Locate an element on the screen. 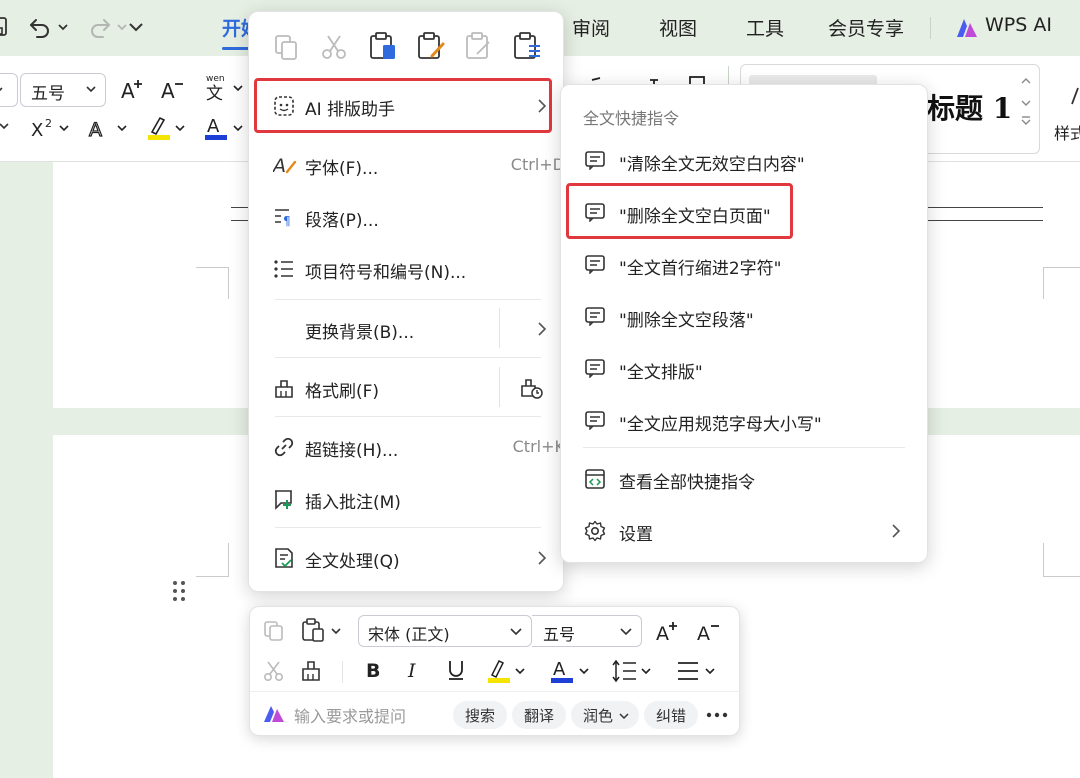  paste-text-only-icon is located at coordinates (479, 46).